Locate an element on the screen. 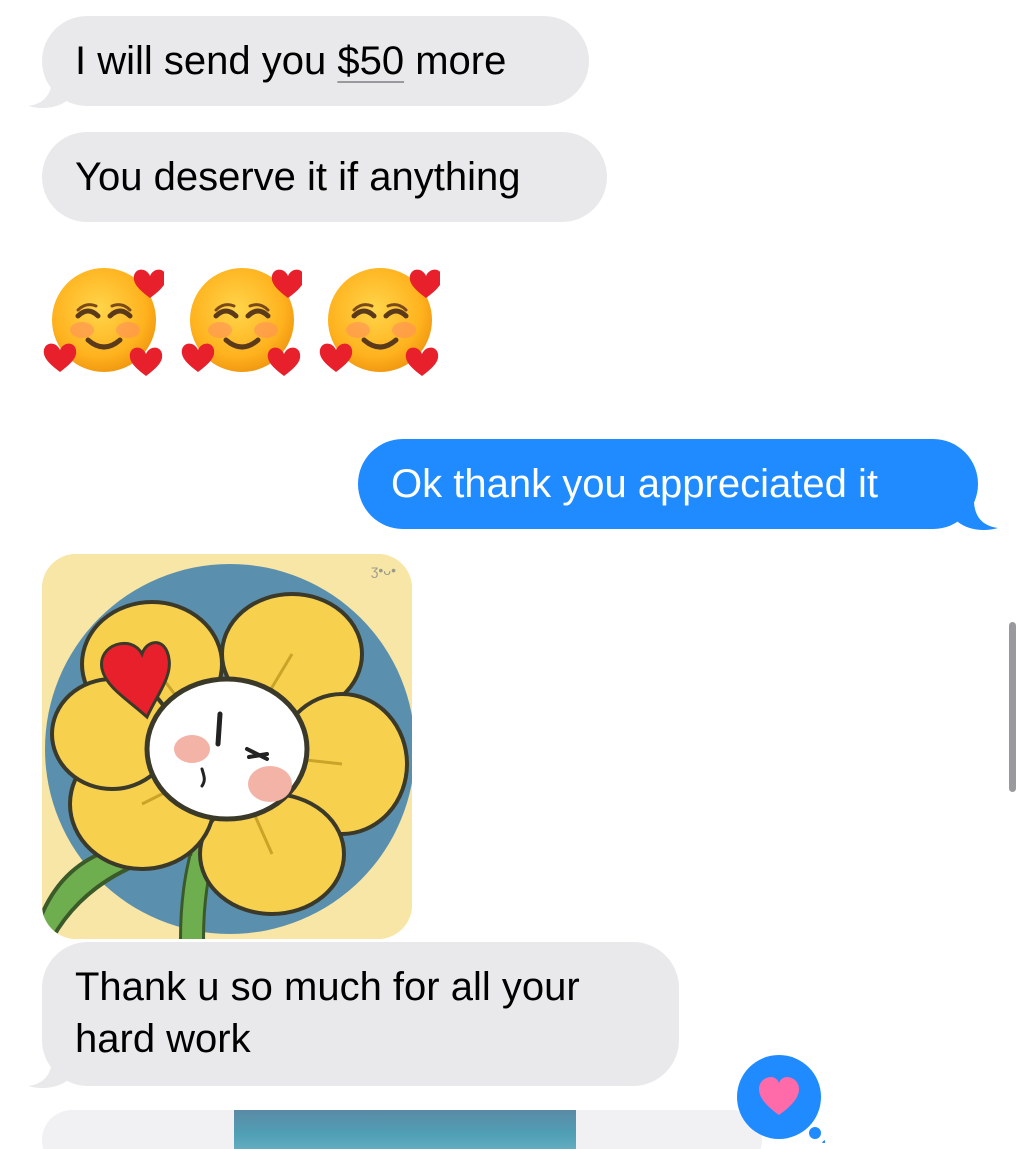  message-text: You deserve it if anything is located at coordinates (298, 177).